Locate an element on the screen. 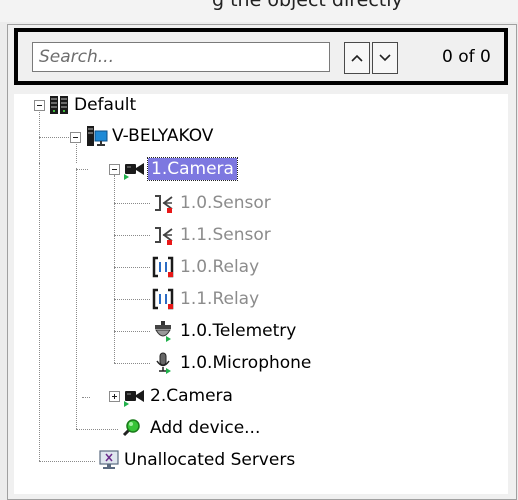 This screenshot has width=518, height=500. tree-node-telemetry: 1.0.Telemetry is located at coordinates (238, 331).